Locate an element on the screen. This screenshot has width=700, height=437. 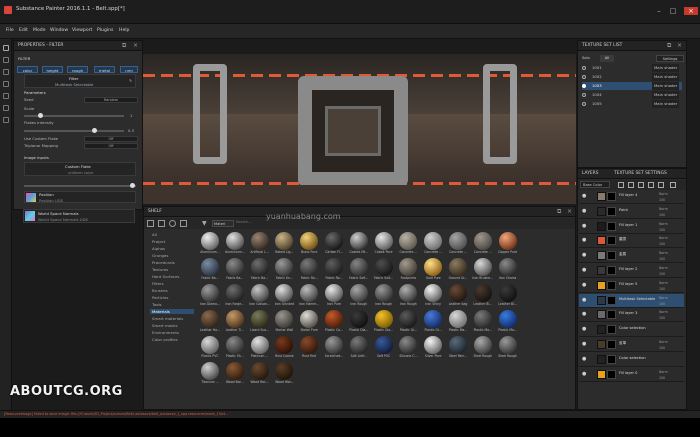
layer-row: ● Paint Norm 100 is located at coordinates (631, 211).